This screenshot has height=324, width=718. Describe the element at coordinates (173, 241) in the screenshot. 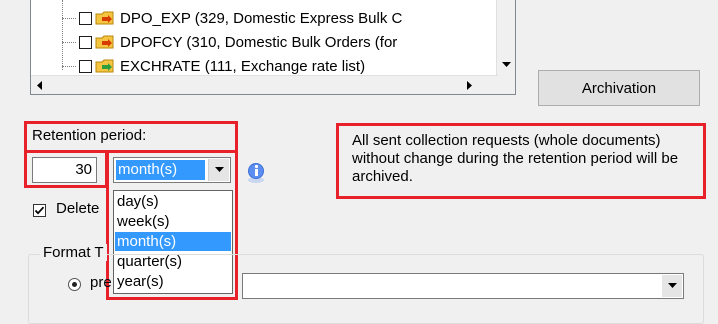

I see `option-month: month(s)` at that location.